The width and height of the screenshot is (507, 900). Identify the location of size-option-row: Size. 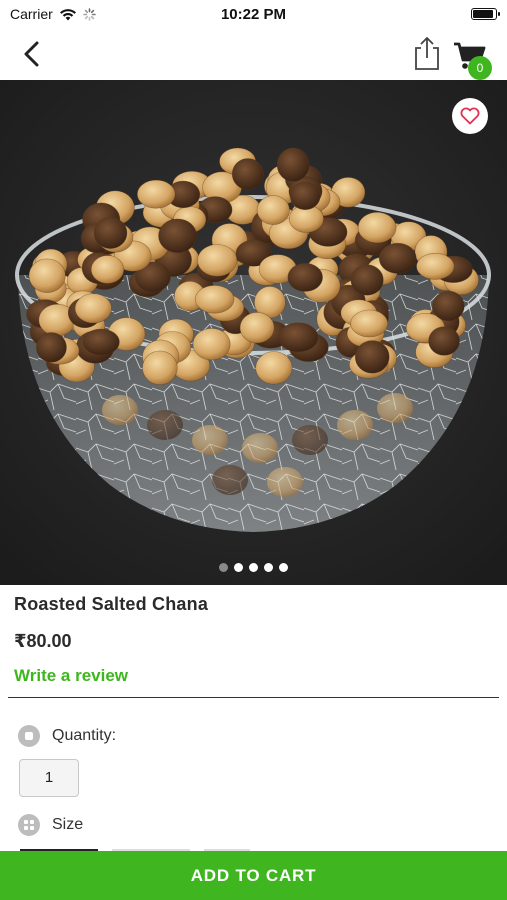
(50, 825).